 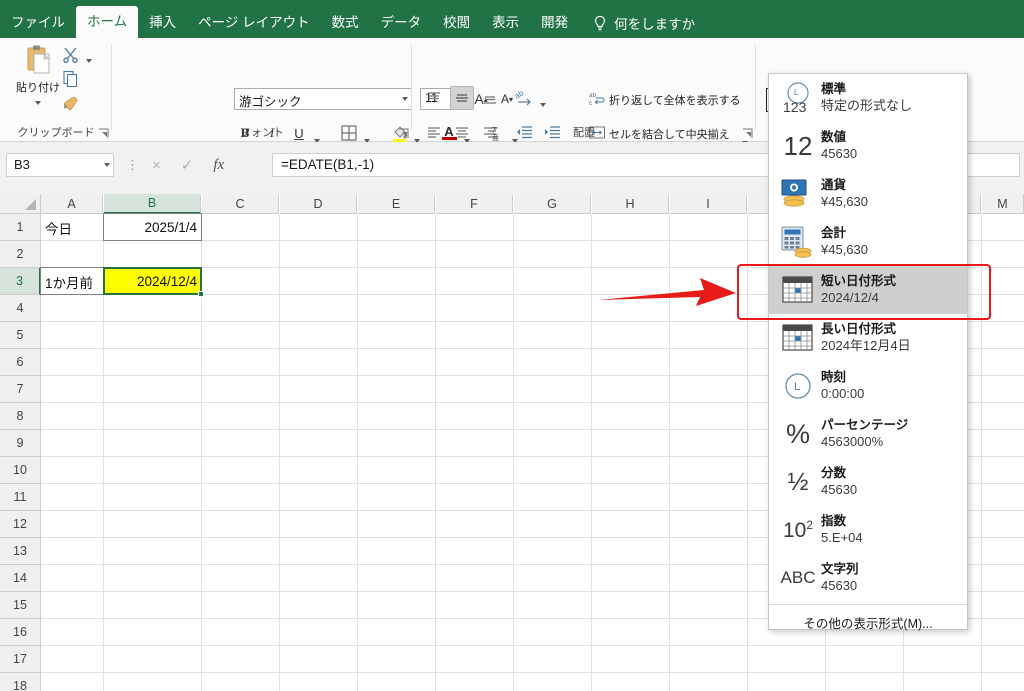 I want to click on fill-handle, so click(x=201, y=294).